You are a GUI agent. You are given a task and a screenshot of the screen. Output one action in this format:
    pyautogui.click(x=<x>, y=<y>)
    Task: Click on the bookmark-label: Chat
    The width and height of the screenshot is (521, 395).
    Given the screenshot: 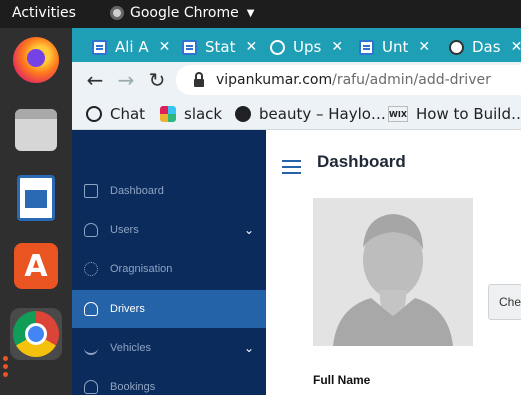 What is the action you would take?
    pyautogui.click(x=128, y=114)
    